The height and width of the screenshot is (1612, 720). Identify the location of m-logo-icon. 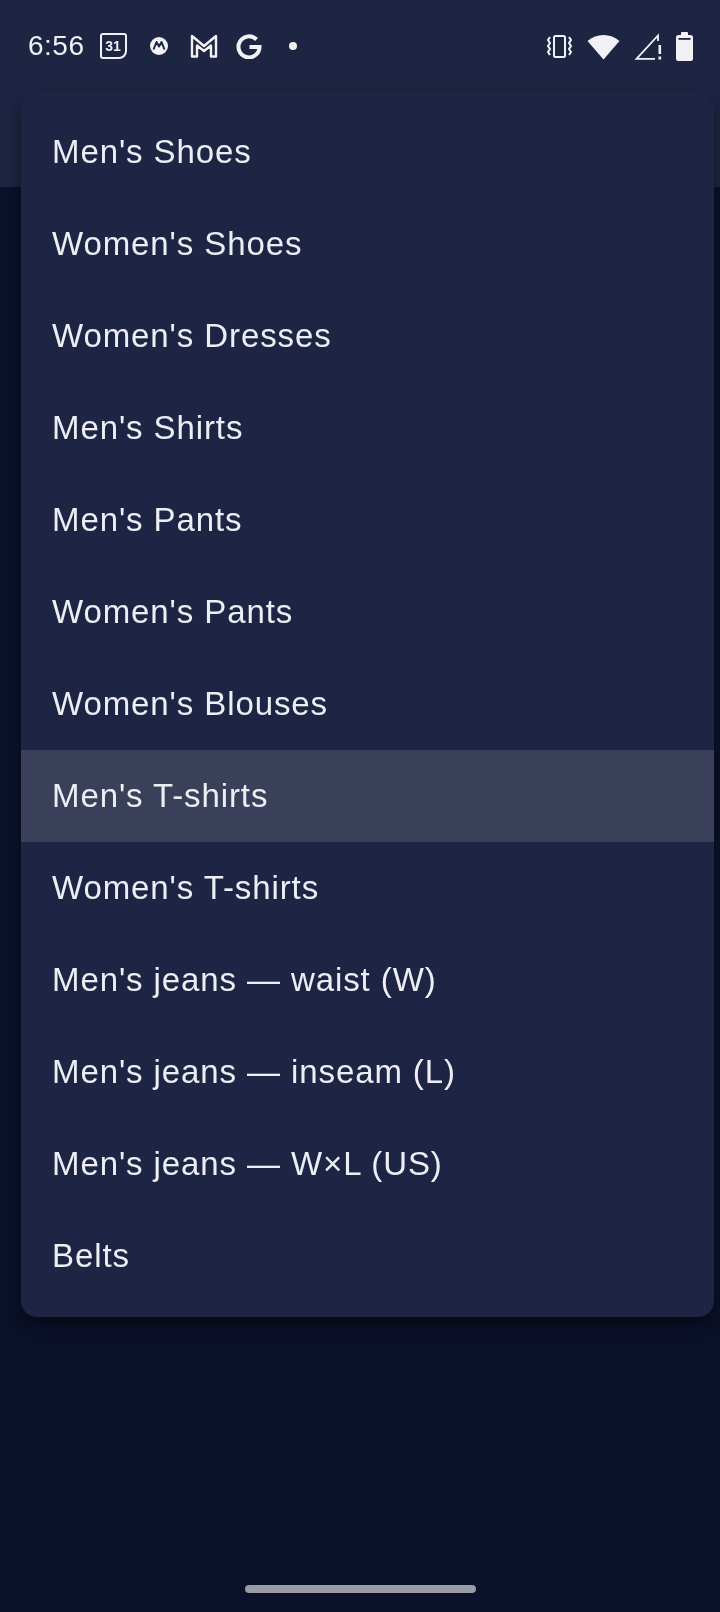
(203, 46).